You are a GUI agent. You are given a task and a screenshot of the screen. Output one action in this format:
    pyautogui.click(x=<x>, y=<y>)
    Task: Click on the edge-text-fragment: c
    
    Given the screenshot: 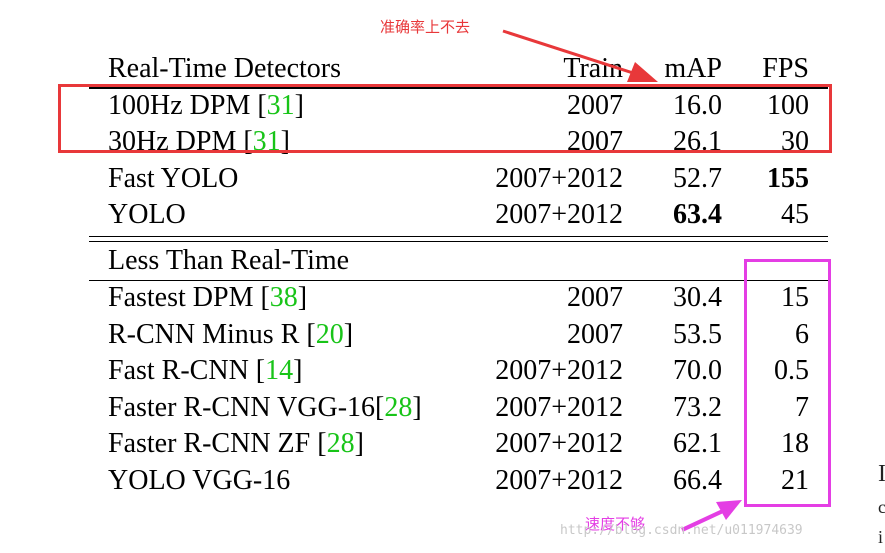 What is the action you would take?
    pyautogui.click(x=881, y=507)
    